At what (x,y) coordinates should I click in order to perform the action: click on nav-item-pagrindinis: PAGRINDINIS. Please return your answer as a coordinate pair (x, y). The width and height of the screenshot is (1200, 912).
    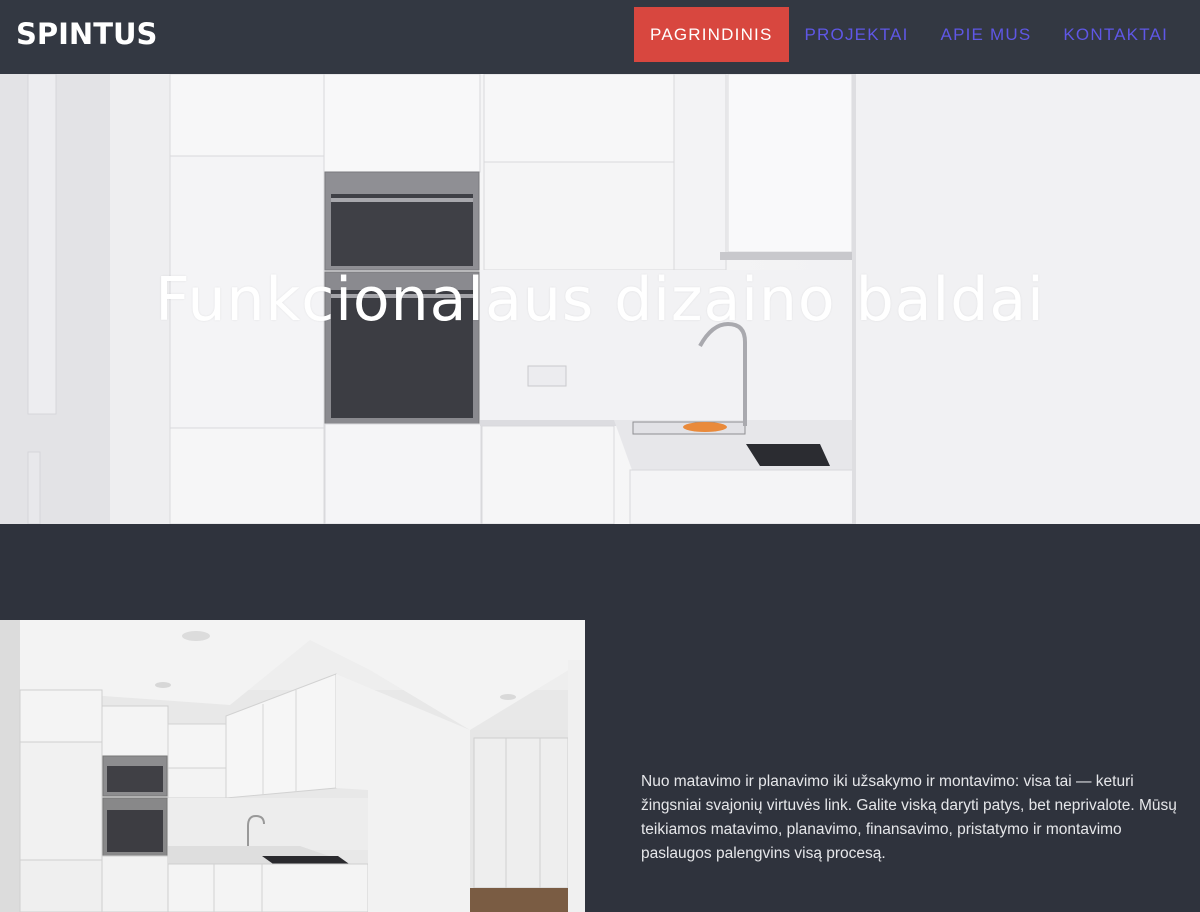
    Looking at the image, I should click on (711, 34).